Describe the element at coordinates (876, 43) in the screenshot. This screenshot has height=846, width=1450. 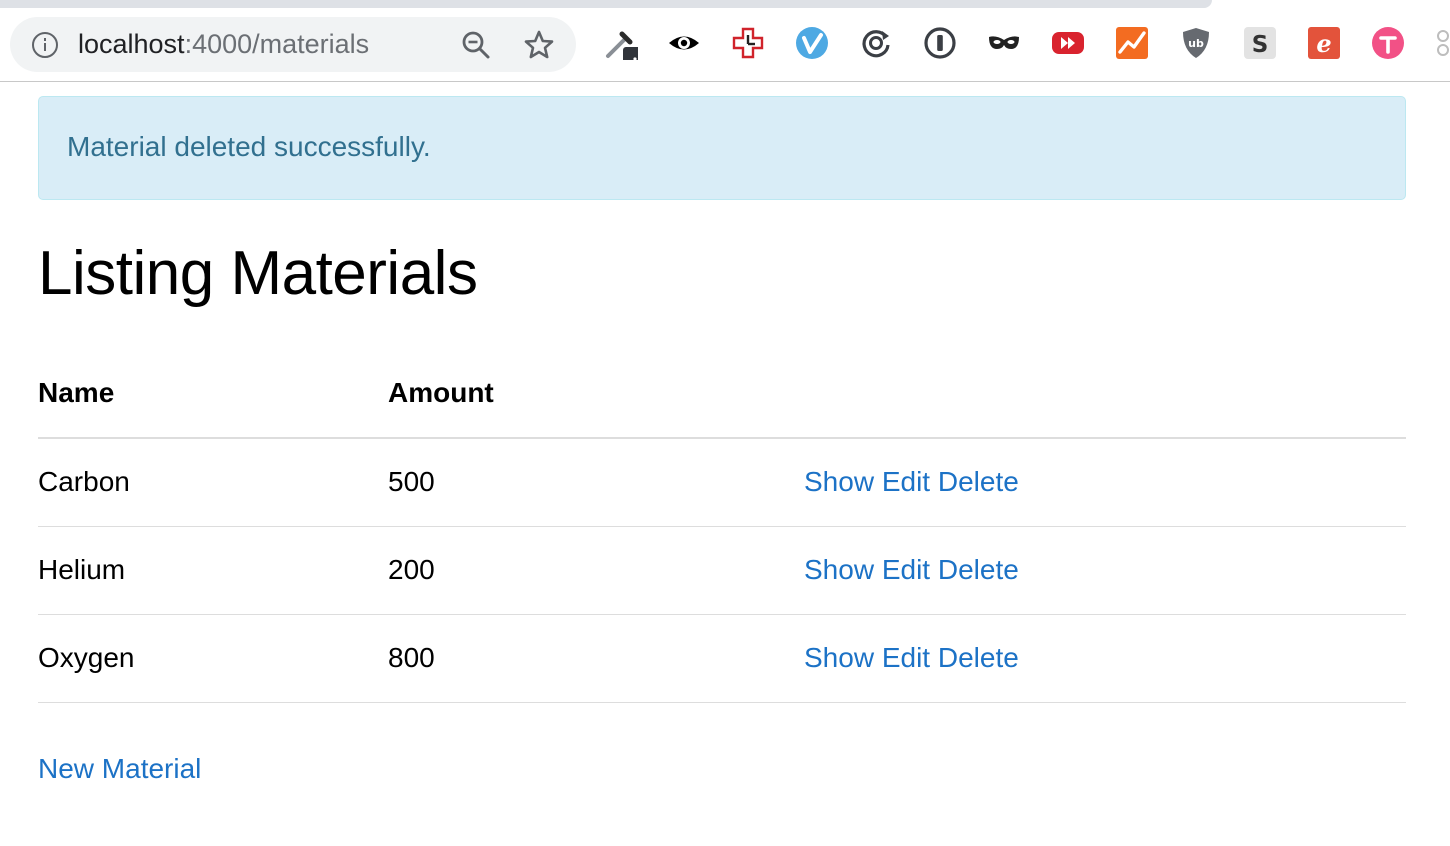
I see `sync-refresh-icon` at that location.